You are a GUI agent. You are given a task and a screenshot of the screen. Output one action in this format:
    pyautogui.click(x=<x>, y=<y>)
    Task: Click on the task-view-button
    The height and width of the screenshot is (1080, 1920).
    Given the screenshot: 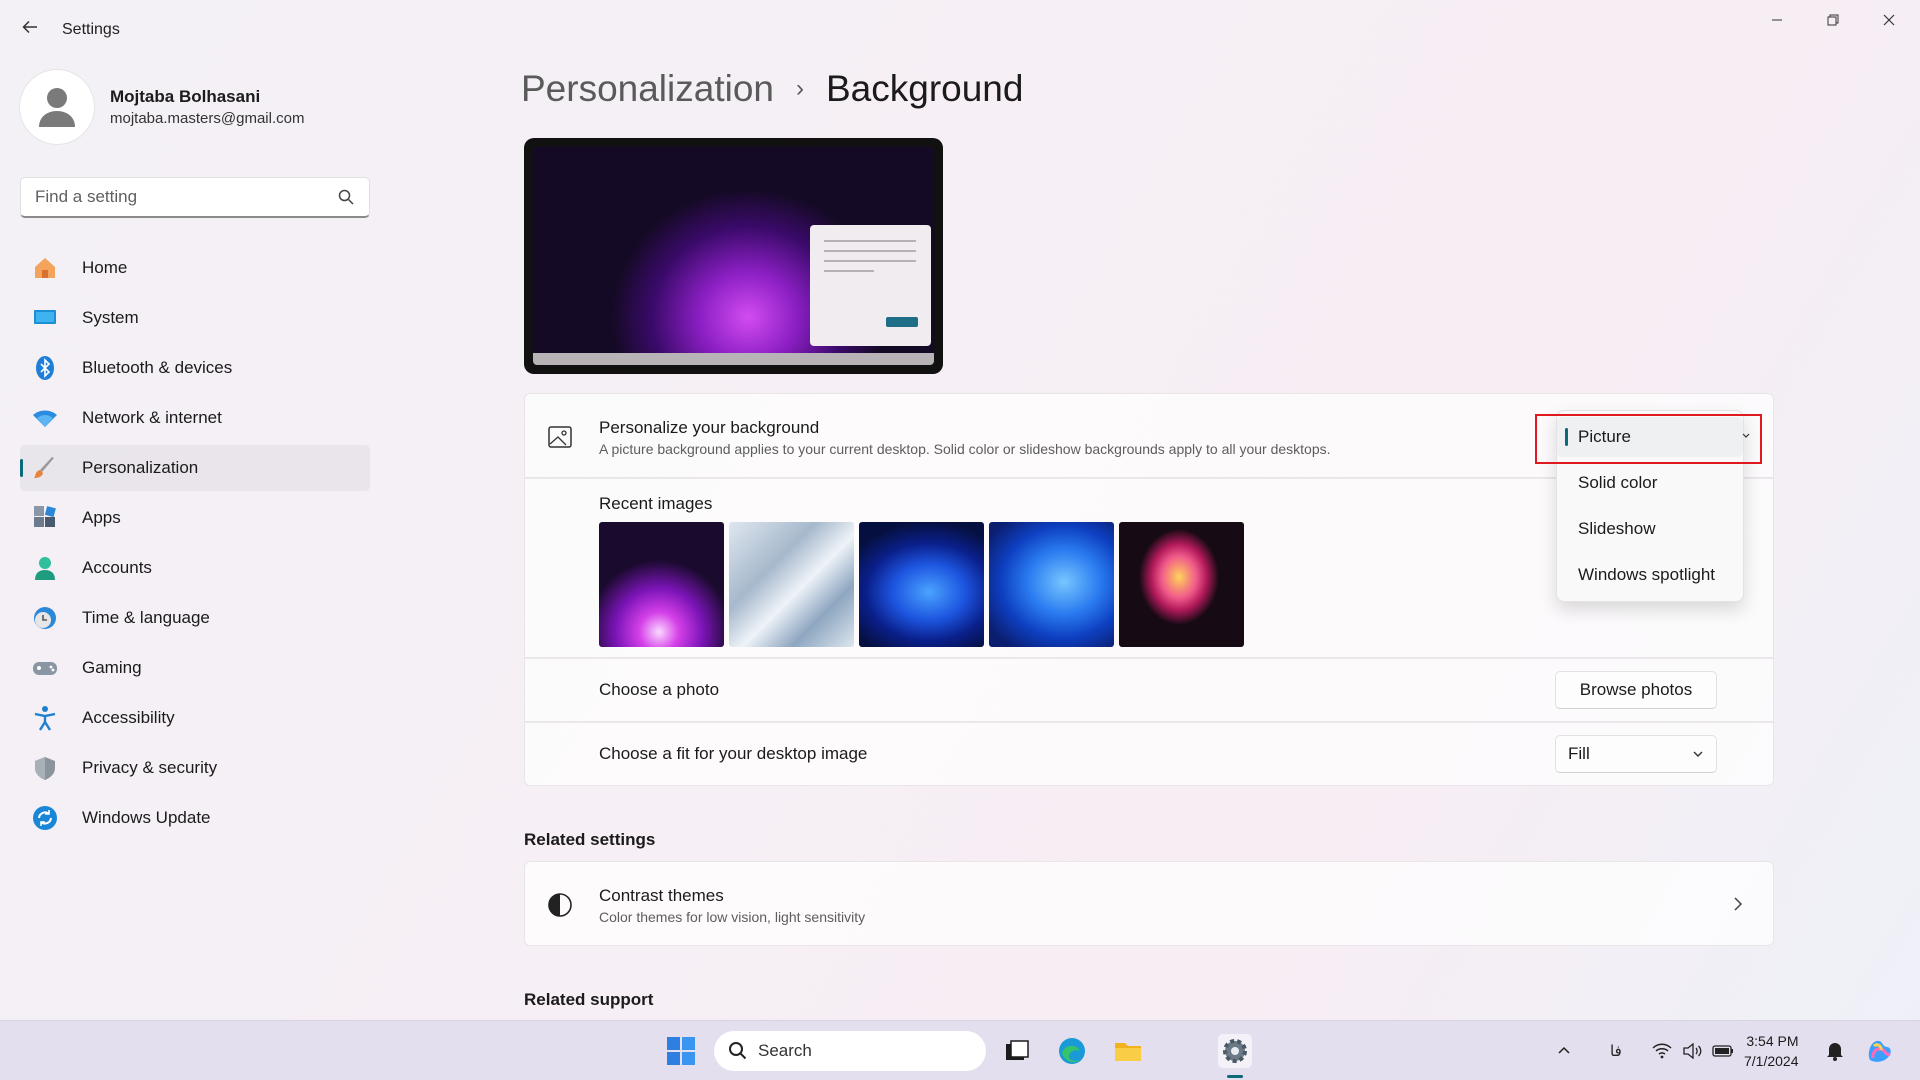 What is the action you would take?
    pyautogui.click(x=1017, y=1051)
    